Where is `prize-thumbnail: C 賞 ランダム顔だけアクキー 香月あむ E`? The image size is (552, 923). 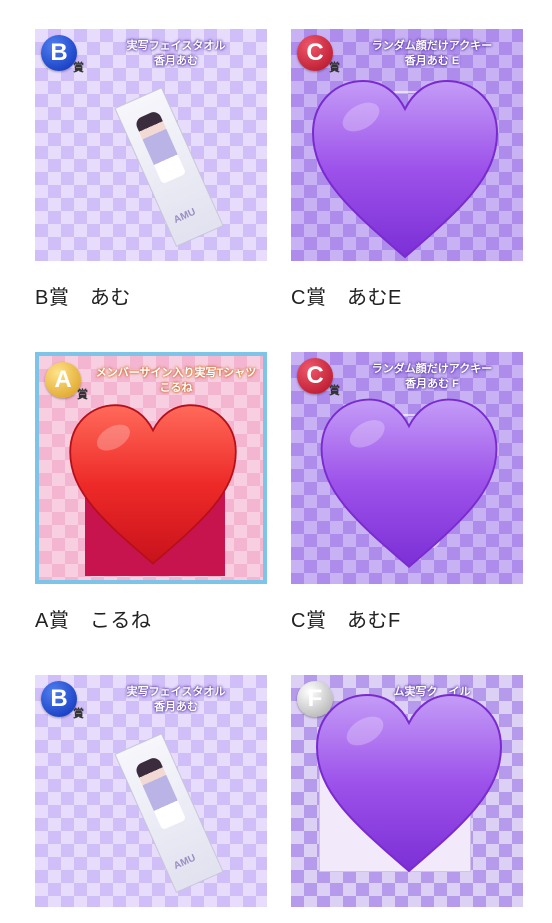 prize-thumbnail: C 賞 ランダム顔だけアクキー 香月あむ E is located at coordinates (407, 145).